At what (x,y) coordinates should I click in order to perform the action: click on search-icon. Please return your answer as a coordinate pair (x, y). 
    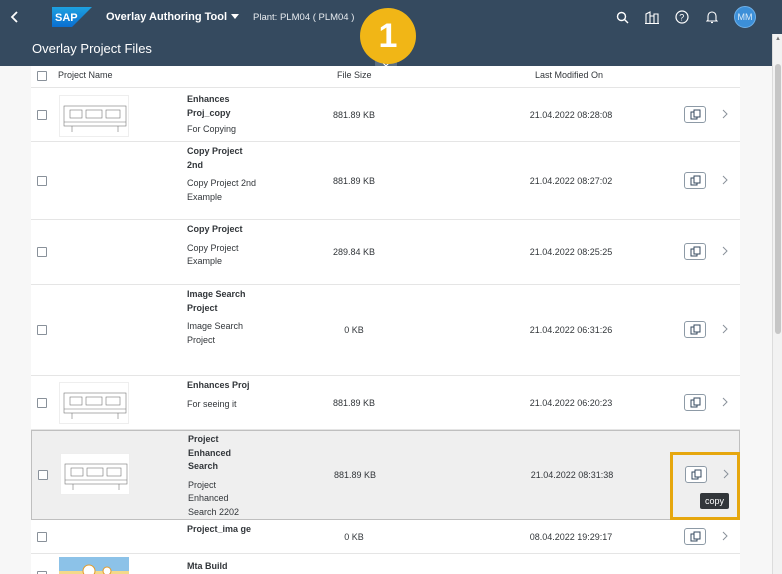
    Looking at the image, I should click on (622, 17).